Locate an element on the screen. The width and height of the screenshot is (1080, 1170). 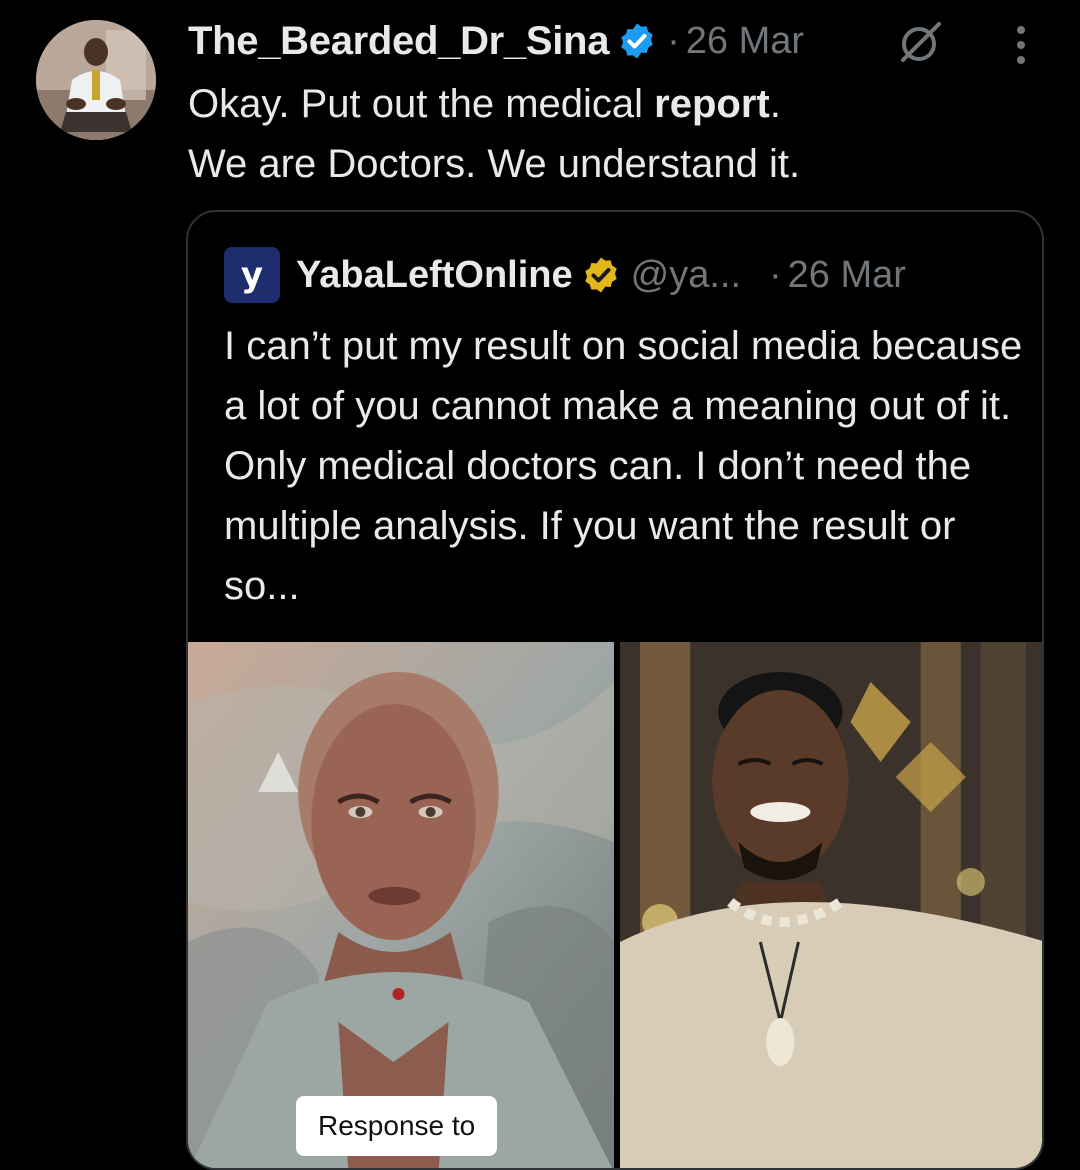
author-avatar is located at coordinates (96, 80).